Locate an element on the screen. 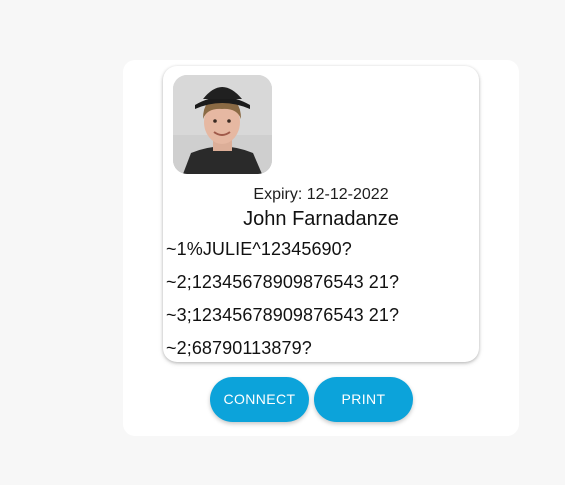 Image resolution: width=565 pixels, height=485 pixels. cardholder-name: John Farnadanze is located at coordinates (321, 219).